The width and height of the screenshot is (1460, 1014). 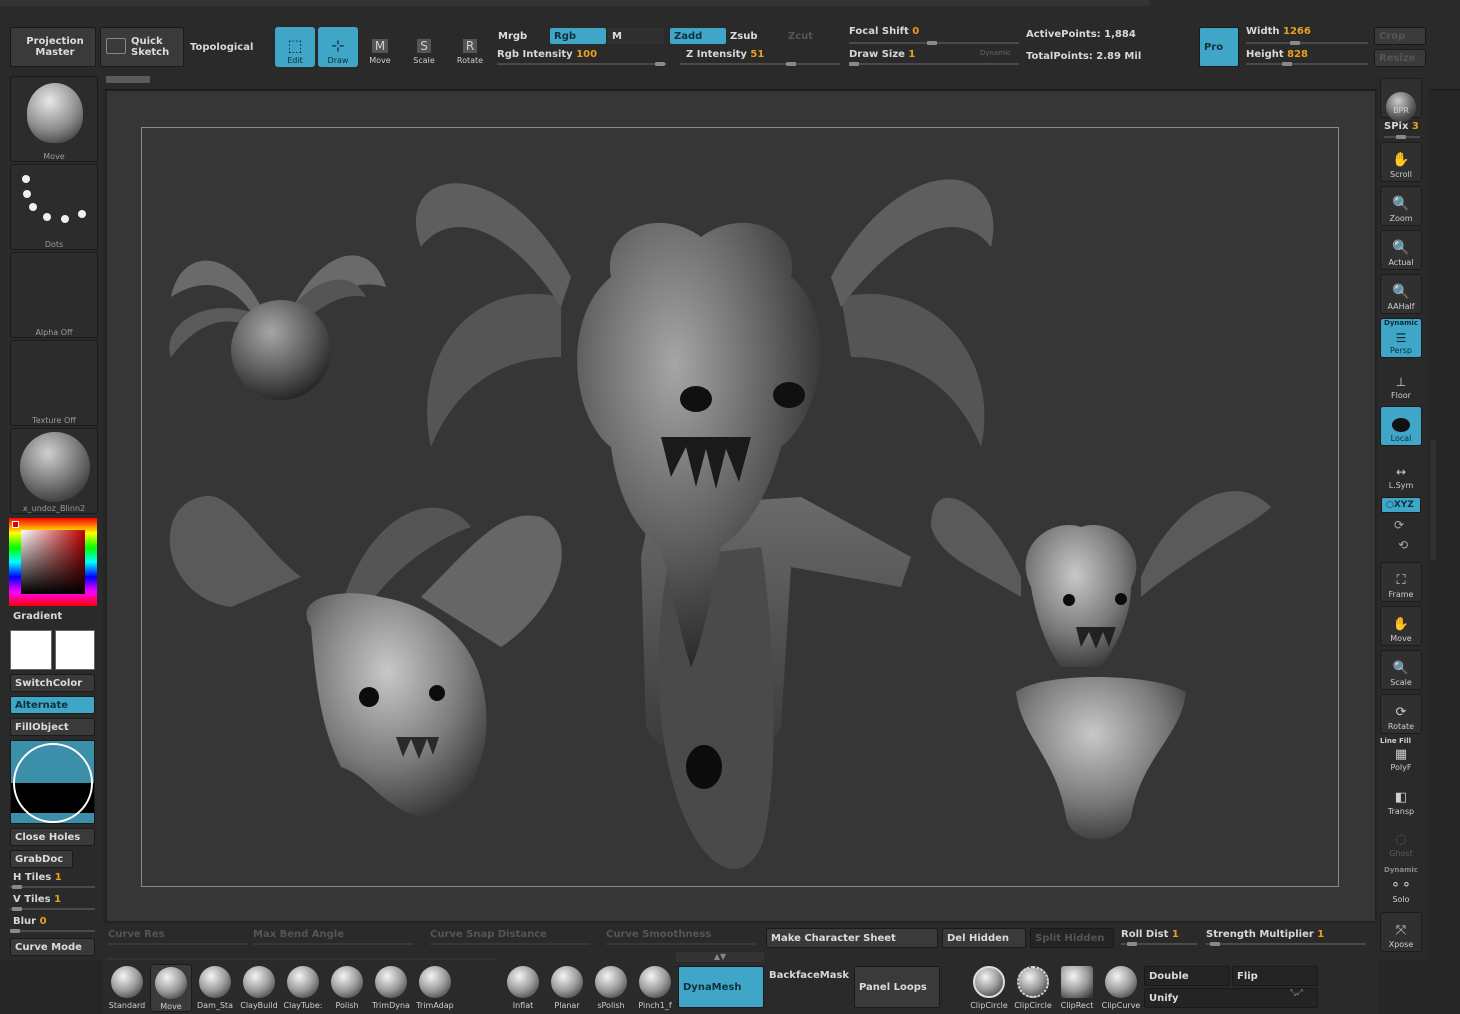 What do you see at coordinates (1401, 714) in the screenshot?
I see `rotate-view-button: ⟳ Rotate` at bounding box center [1401, 714].